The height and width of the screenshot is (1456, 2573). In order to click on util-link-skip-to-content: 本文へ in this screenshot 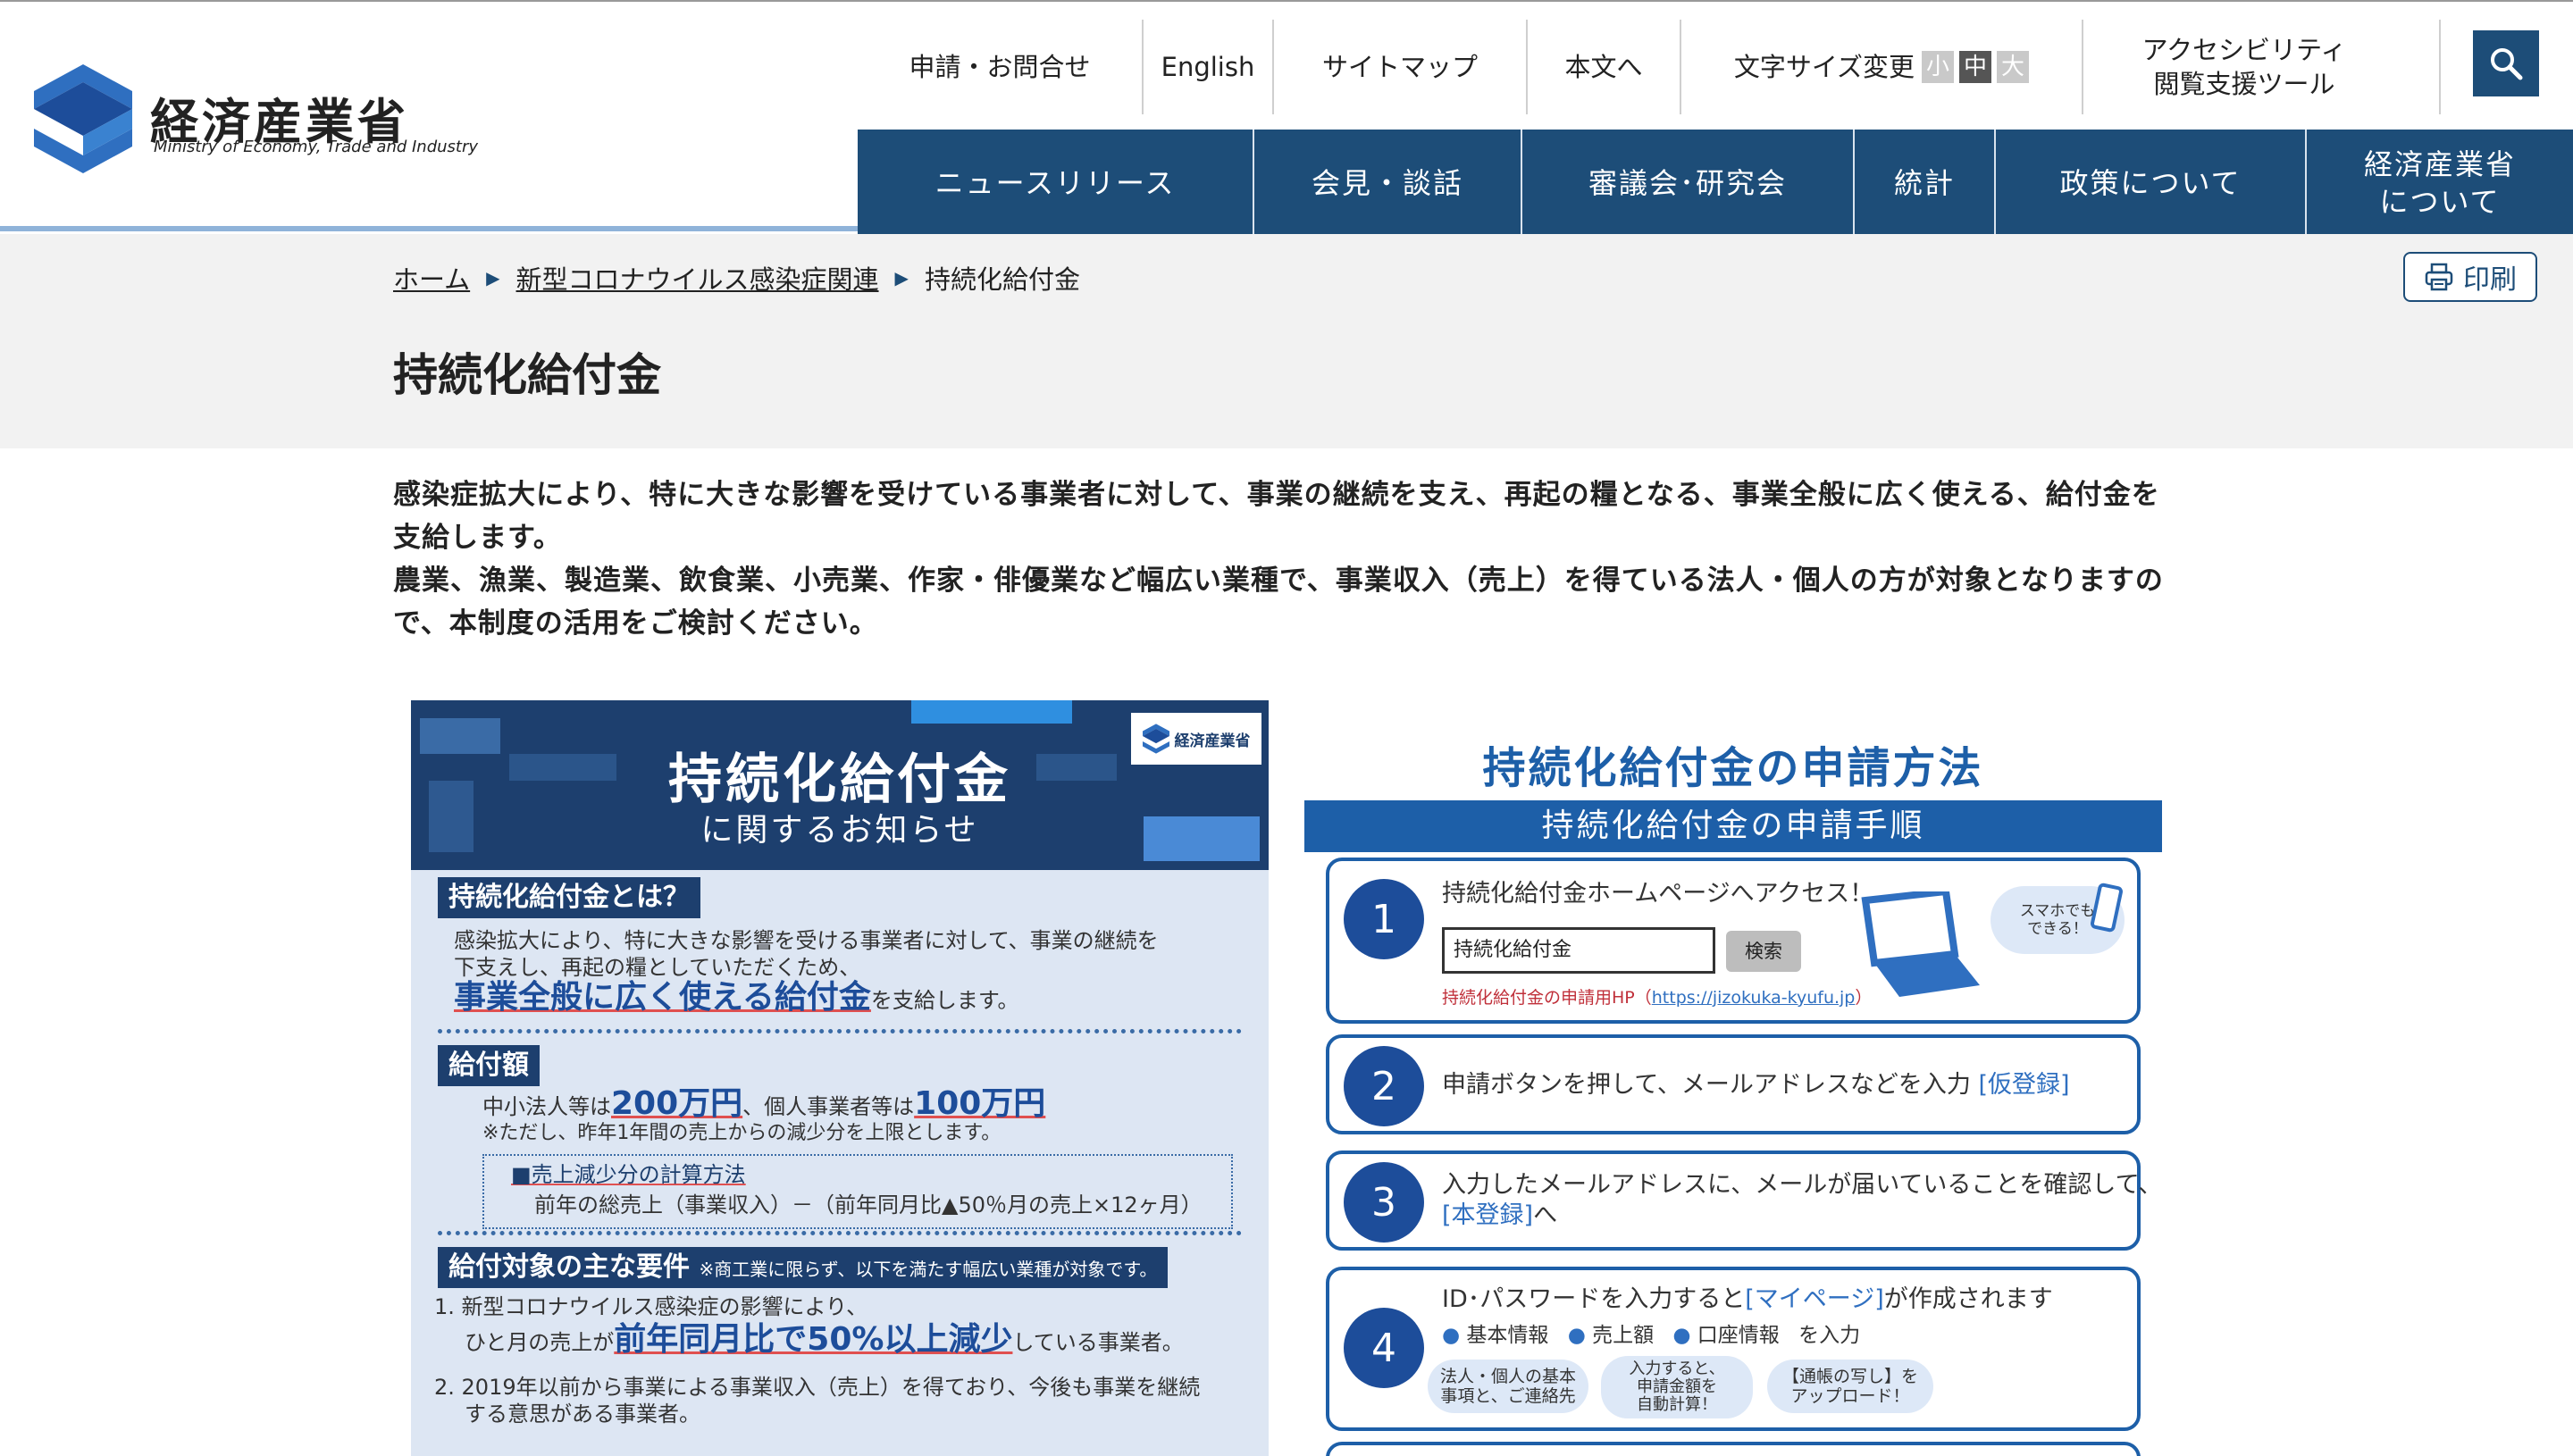, I will do `click(1604, 67)`.